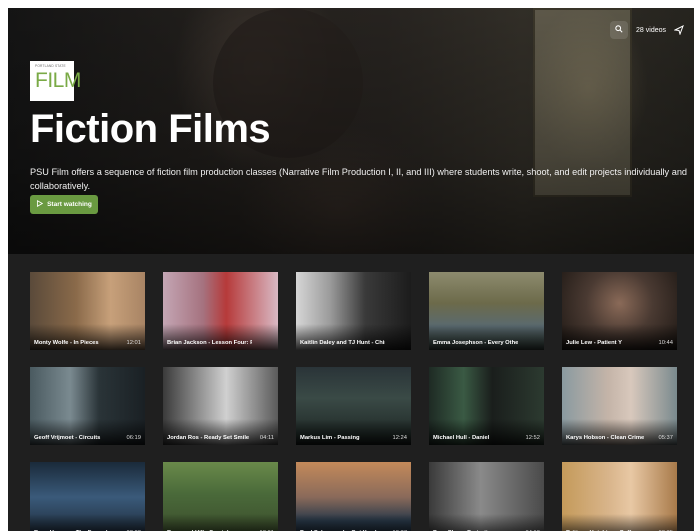 The height and width of the screenshot is (531, 694). I want to click on video-title: Brian Jackson - Lesson Four: Revenge, so click(209, 343).